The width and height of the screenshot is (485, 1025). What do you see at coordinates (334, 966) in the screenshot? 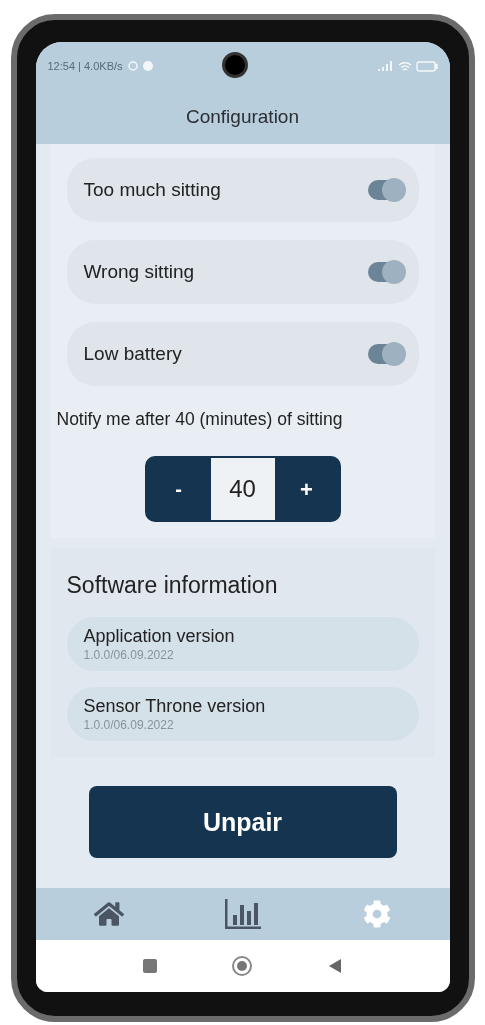
I see `back-icon` at bounding box center [334, 966].